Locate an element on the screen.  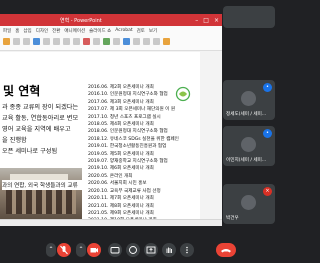
minimize-icon: – is located at coordinates (196, 20).